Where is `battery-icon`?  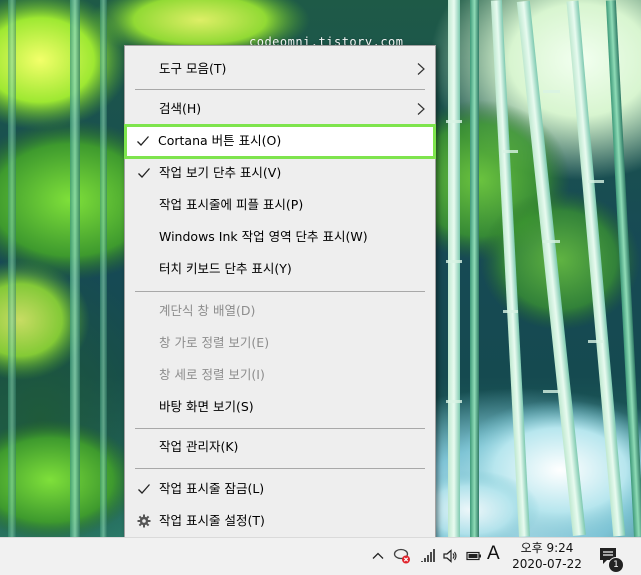
battery-icon is located at coordinates (474, 556).